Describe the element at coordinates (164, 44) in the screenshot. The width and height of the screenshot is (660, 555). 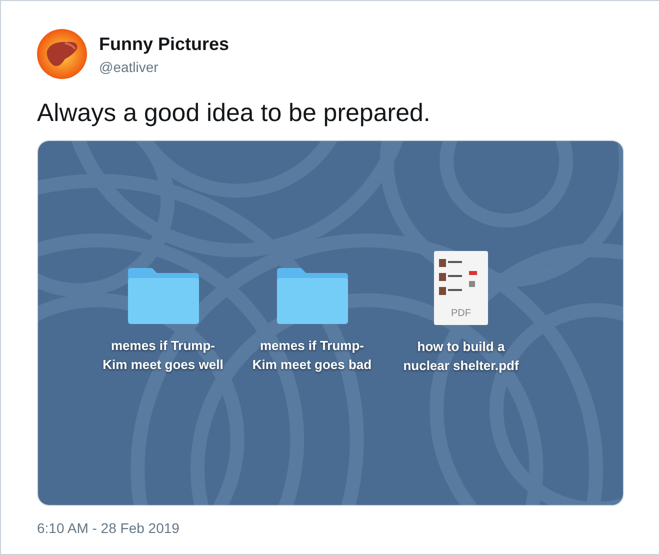
I see `author-name: Funny Pictures` at that location.